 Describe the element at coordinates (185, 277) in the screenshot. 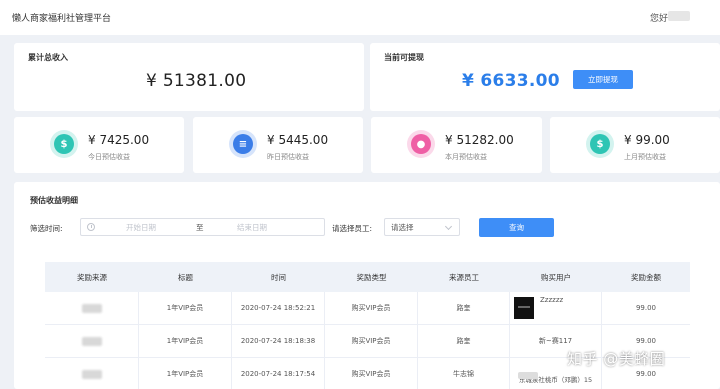

I see `column-header: 标题` at that location.